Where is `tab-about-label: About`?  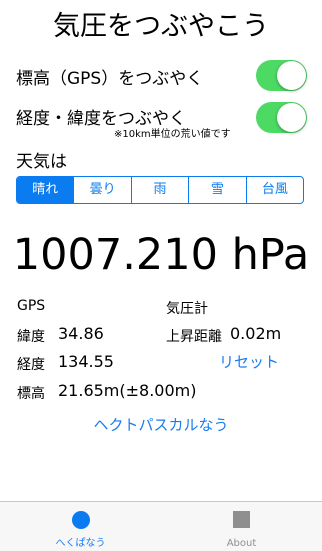
tab-about-label: About is located at coordinates (241, 543).